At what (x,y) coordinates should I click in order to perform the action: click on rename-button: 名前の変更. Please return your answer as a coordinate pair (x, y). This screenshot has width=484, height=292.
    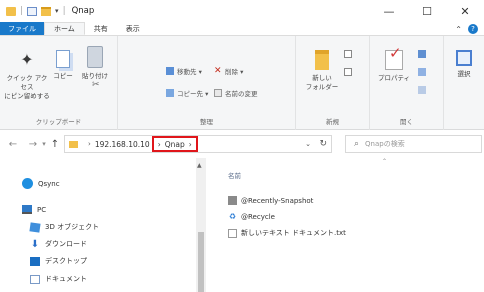
    Looking at the image, I should click on (236, 93).